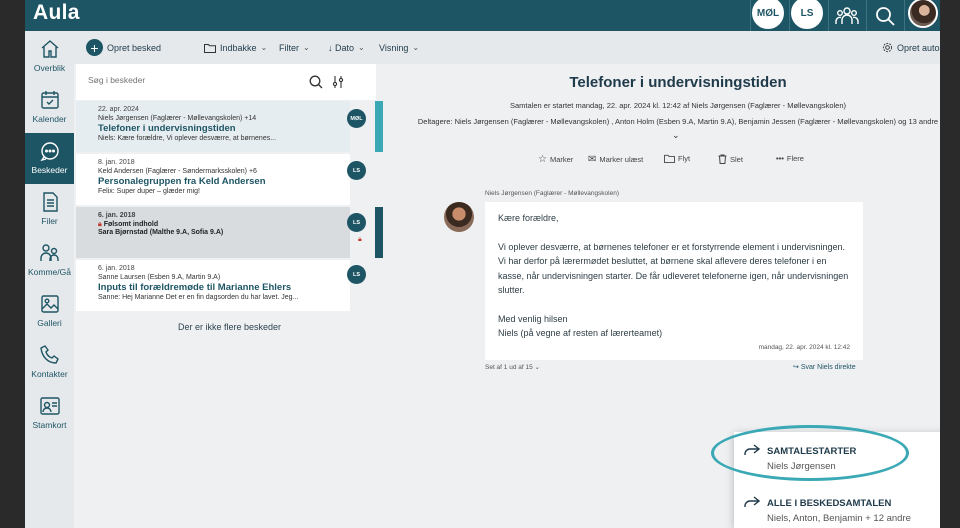 The height and width of the screenshot is (528, 960). What do you see at coordinates (795, 158) in the screenshot?
I see `more-label: Flere` at bounding box center [795, 158].